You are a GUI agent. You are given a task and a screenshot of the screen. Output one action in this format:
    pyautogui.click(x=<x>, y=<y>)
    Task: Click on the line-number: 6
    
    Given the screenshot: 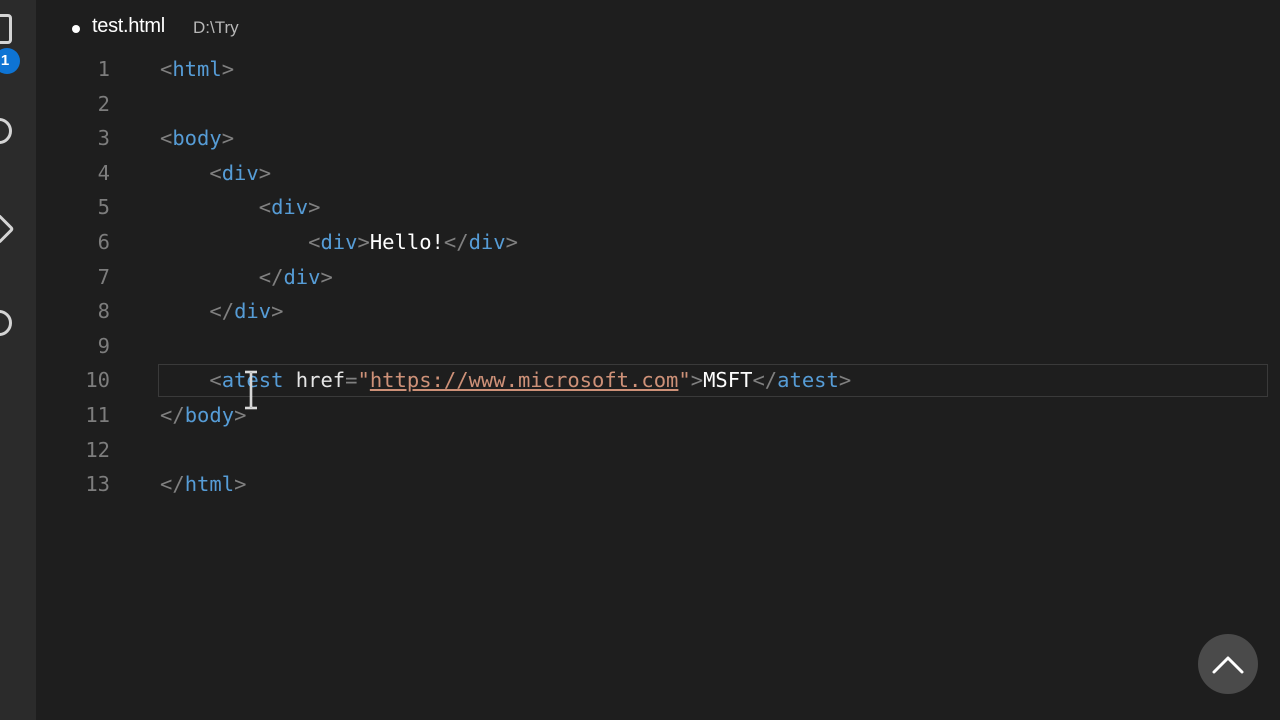 What is the action you would take?
    pyautogui.click(x=103, y=241)
    